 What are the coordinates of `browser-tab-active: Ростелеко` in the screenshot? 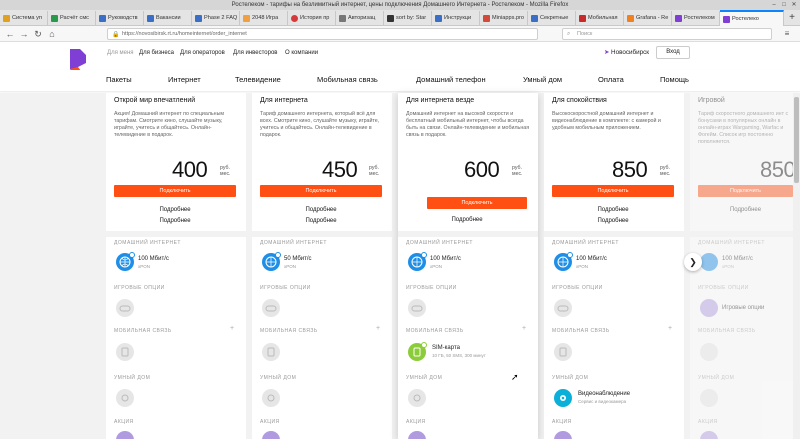 It's located at (752, 18).